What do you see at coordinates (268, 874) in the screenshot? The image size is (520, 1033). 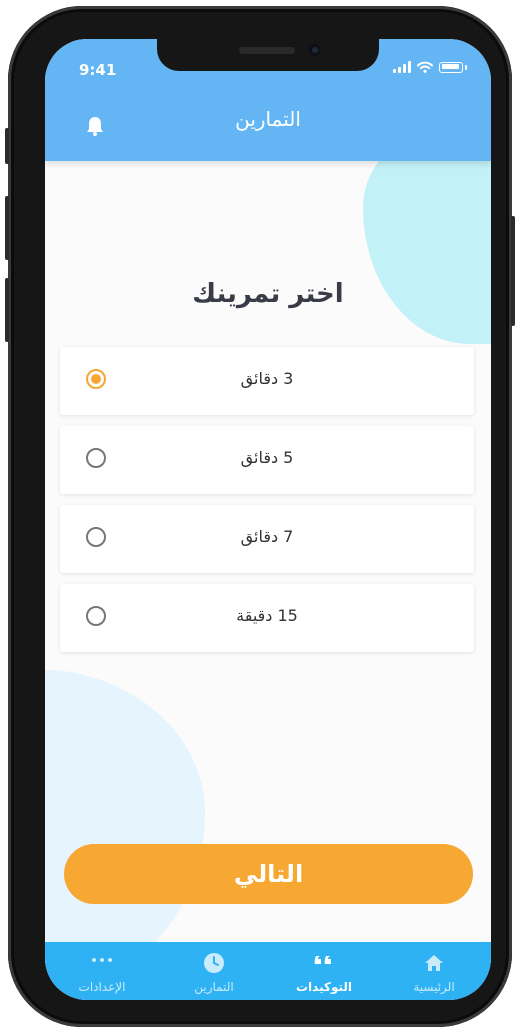 I see `next-button: التالي` at bounding box center [268, 874].